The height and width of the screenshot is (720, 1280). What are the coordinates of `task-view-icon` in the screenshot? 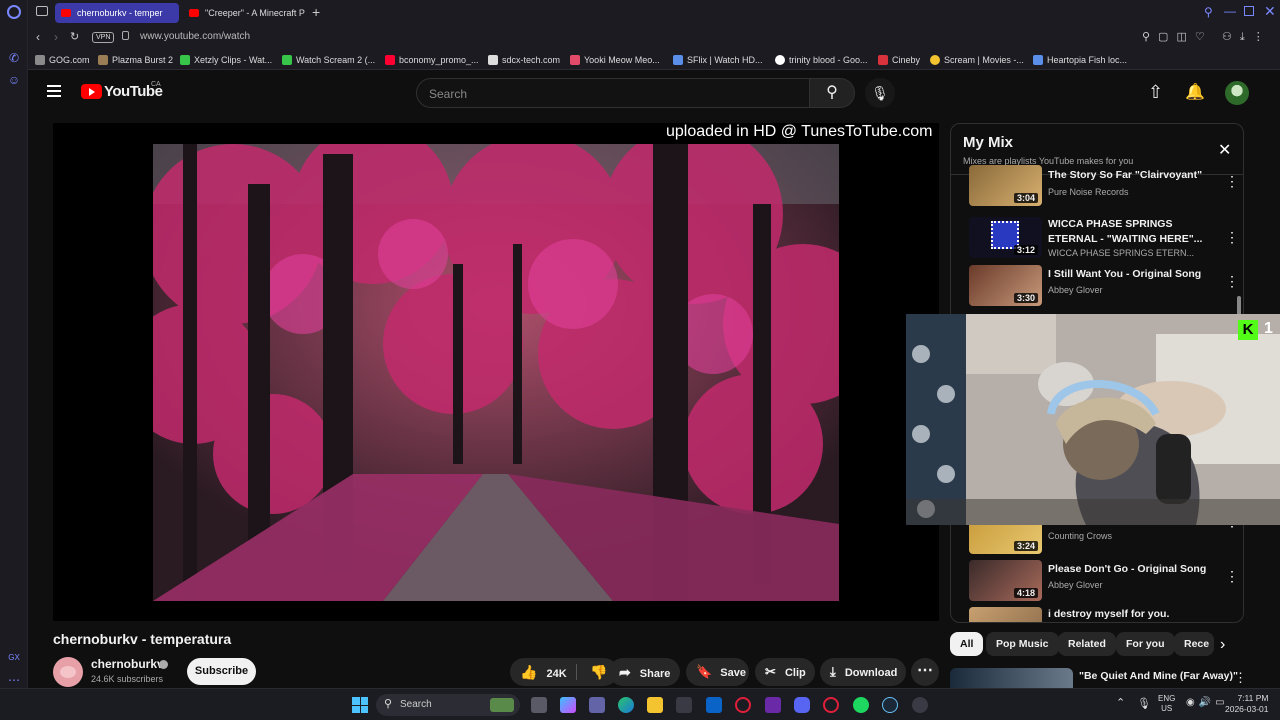 It's located at (539, 705).